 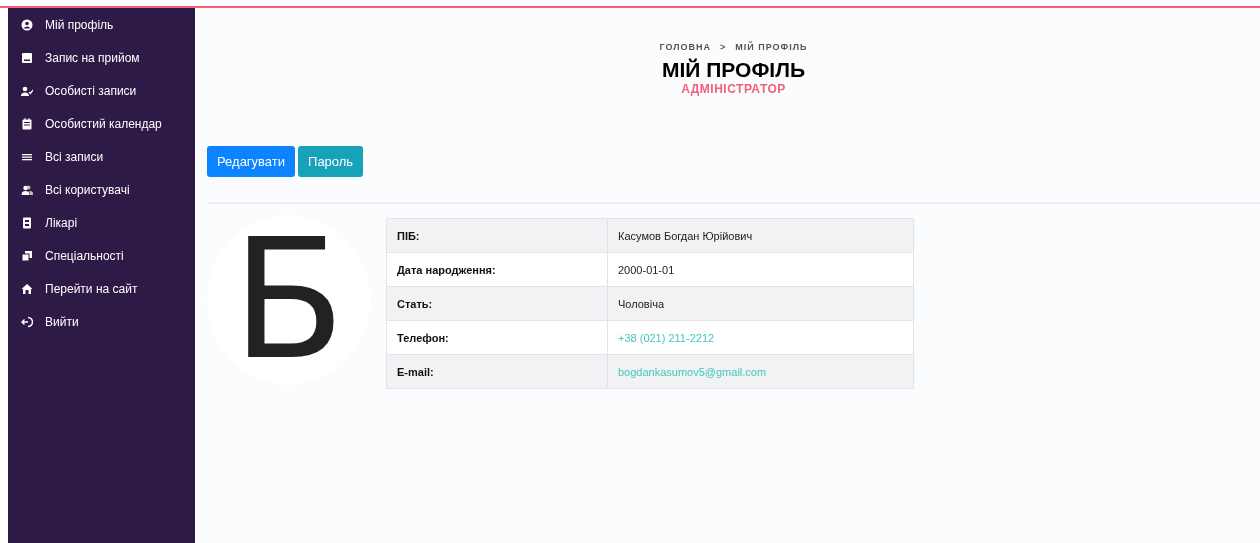 I want to click on breadcrumb-item: ГОЛОВНА, so click(x=685, y=47).